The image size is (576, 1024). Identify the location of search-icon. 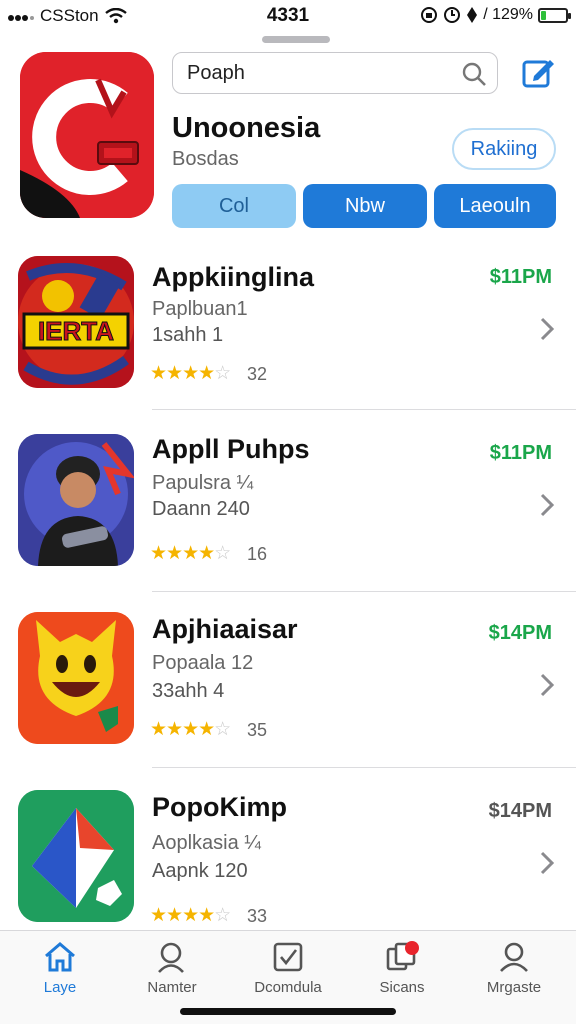
(474, 74).